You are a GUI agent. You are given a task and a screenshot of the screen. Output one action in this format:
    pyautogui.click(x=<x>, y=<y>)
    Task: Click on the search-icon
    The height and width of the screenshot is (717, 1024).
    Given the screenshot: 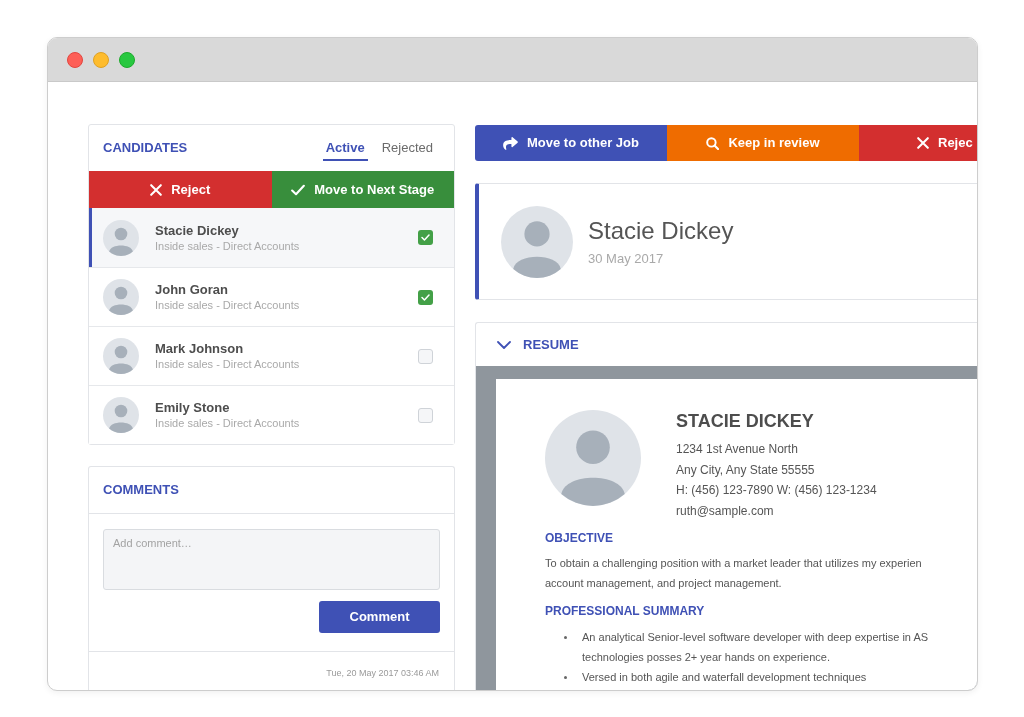 What is the action you would take?
    pyautogui.click(x=713, y=143)
    